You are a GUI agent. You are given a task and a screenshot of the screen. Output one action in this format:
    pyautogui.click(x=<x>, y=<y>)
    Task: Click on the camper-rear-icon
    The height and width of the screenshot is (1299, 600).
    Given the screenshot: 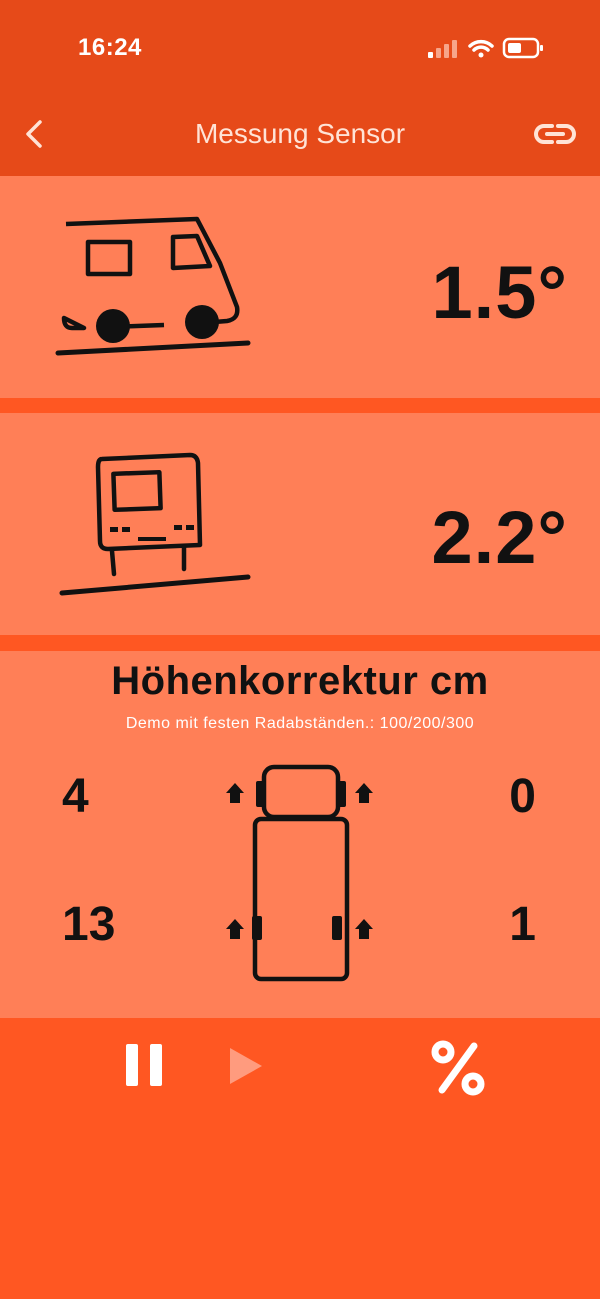 What is the action you would take?
    pyautogui.click(x=155, y=524)
    